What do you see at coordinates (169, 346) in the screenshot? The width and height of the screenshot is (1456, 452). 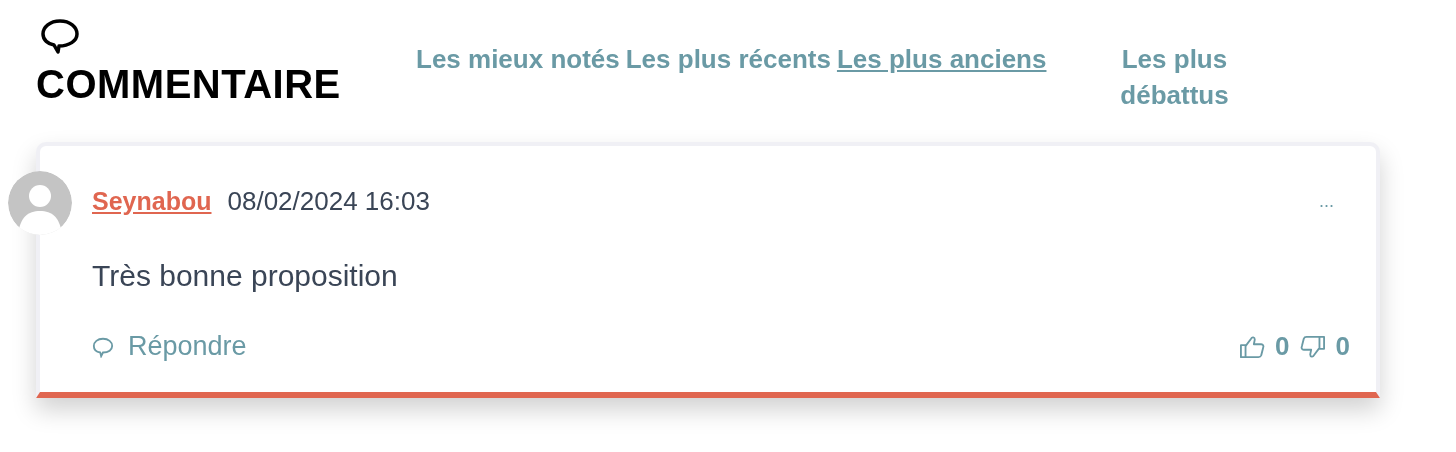 I see `reply-link: Répondre` at bounding box center [169, 346].